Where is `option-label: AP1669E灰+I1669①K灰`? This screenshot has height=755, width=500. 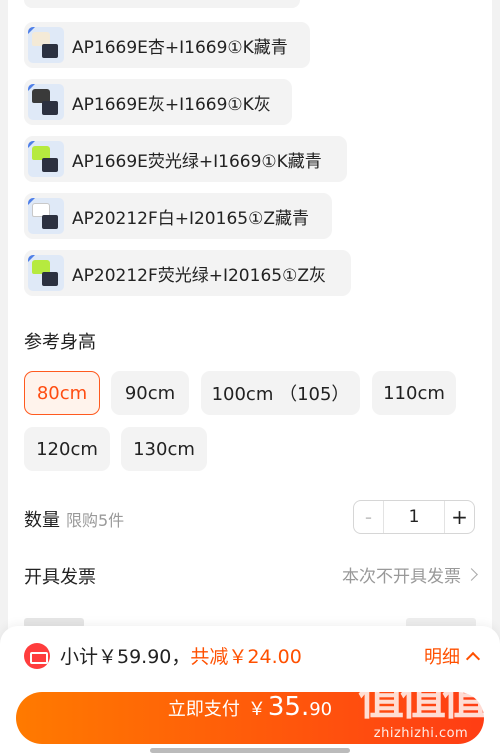 option-label: AP1669E灰+I1669①K灰 is located at coordinates (171, 104).